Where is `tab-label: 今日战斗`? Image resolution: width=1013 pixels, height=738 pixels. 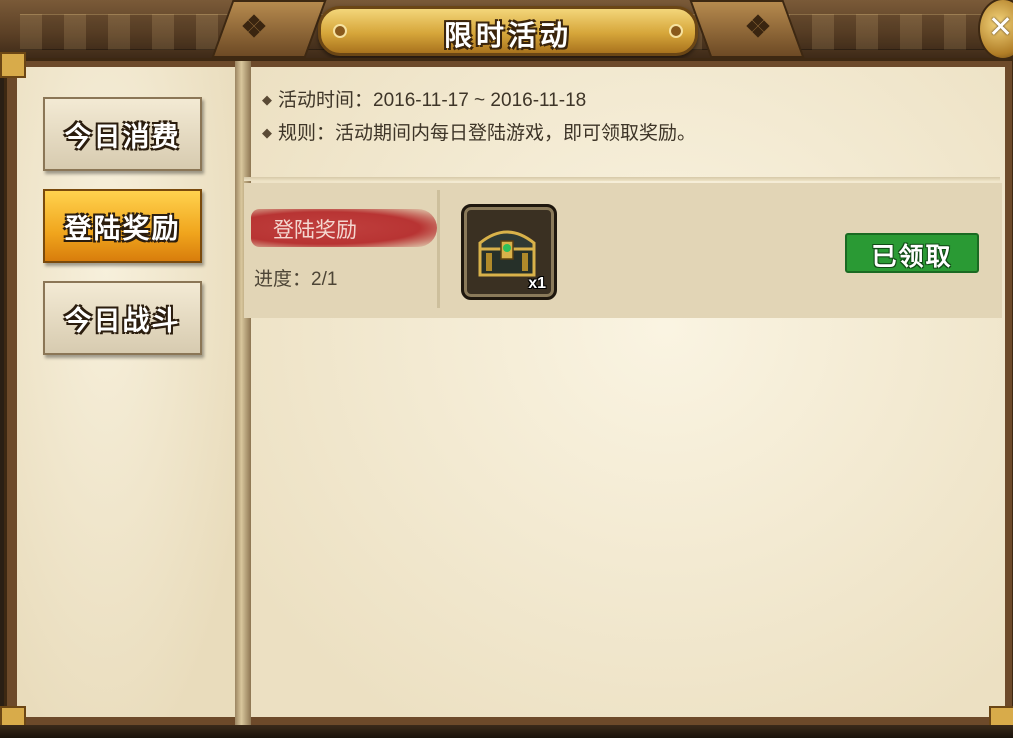 tab-label: 今日战斗 is located at coordinates (122, 321).